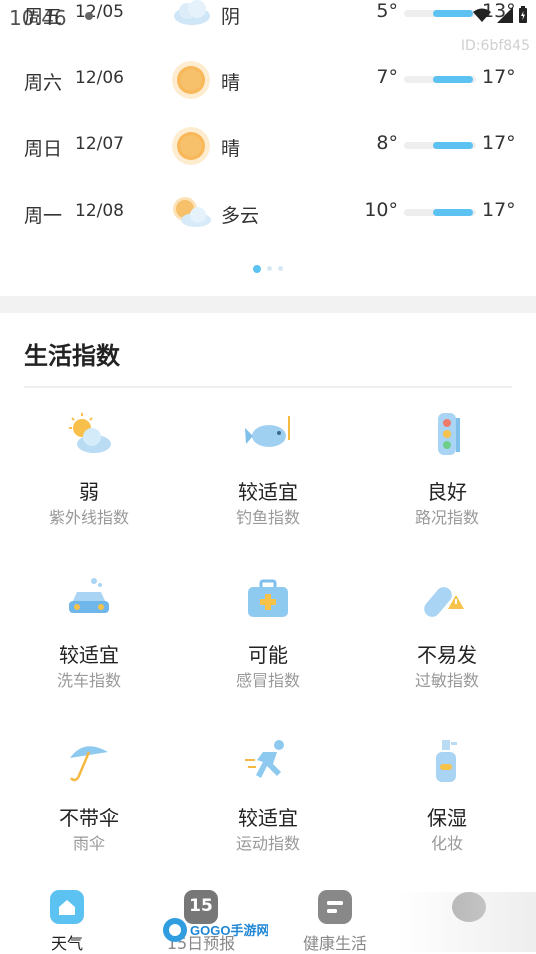 Image resolution: width=536 pixels, height=954 pixels. I want to click on life-index-label: 洗车指数, so click(88, 680).